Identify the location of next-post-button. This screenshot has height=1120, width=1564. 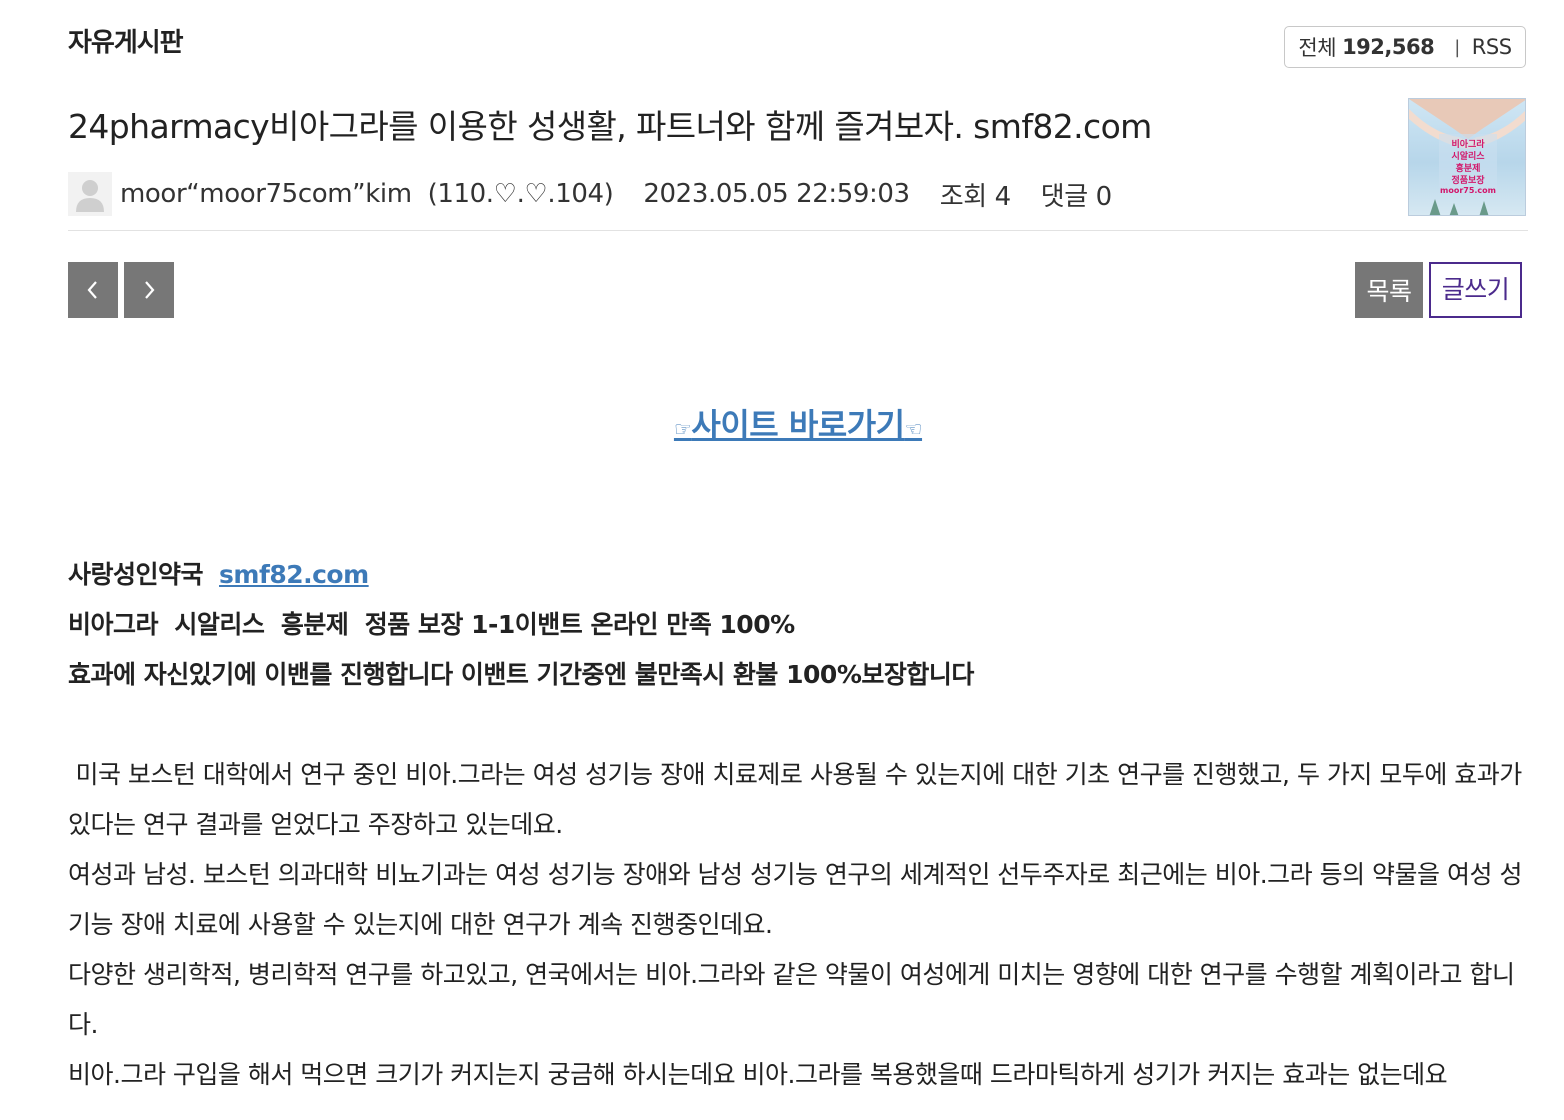
(149, 290).